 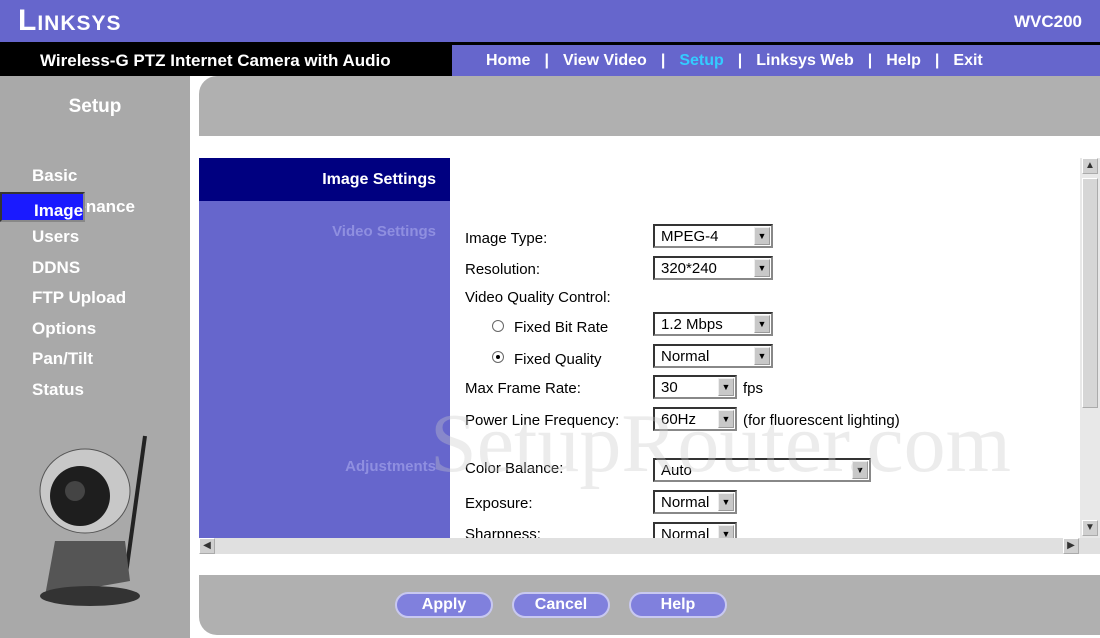 I want to click on sidebar-title: Setup, so click(x=95, y=106).